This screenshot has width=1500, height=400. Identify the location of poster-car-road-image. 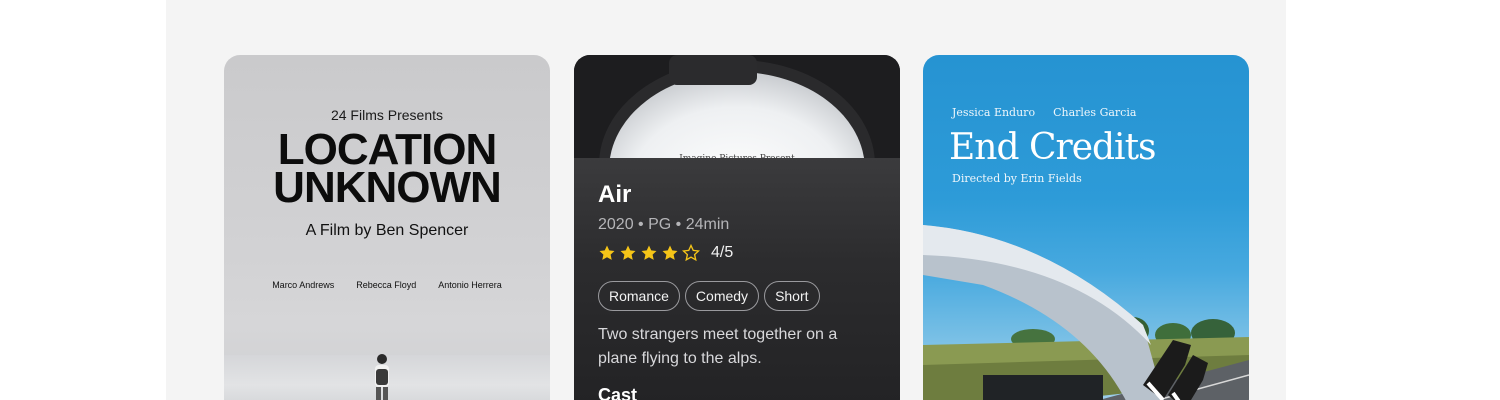
(1086, 312).